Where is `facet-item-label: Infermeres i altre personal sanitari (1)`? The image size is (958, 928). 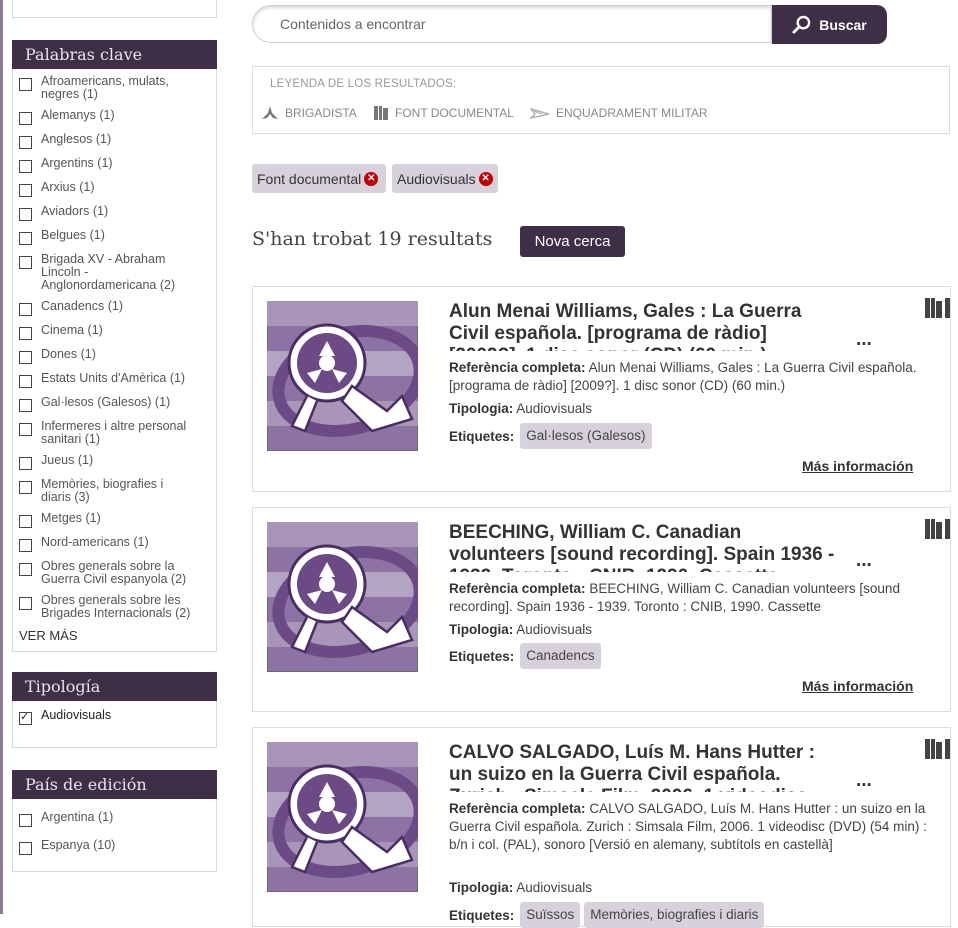
facet-item-label: Infermeres i altre personal sanitari (1) is located at coordinates (114, 432).